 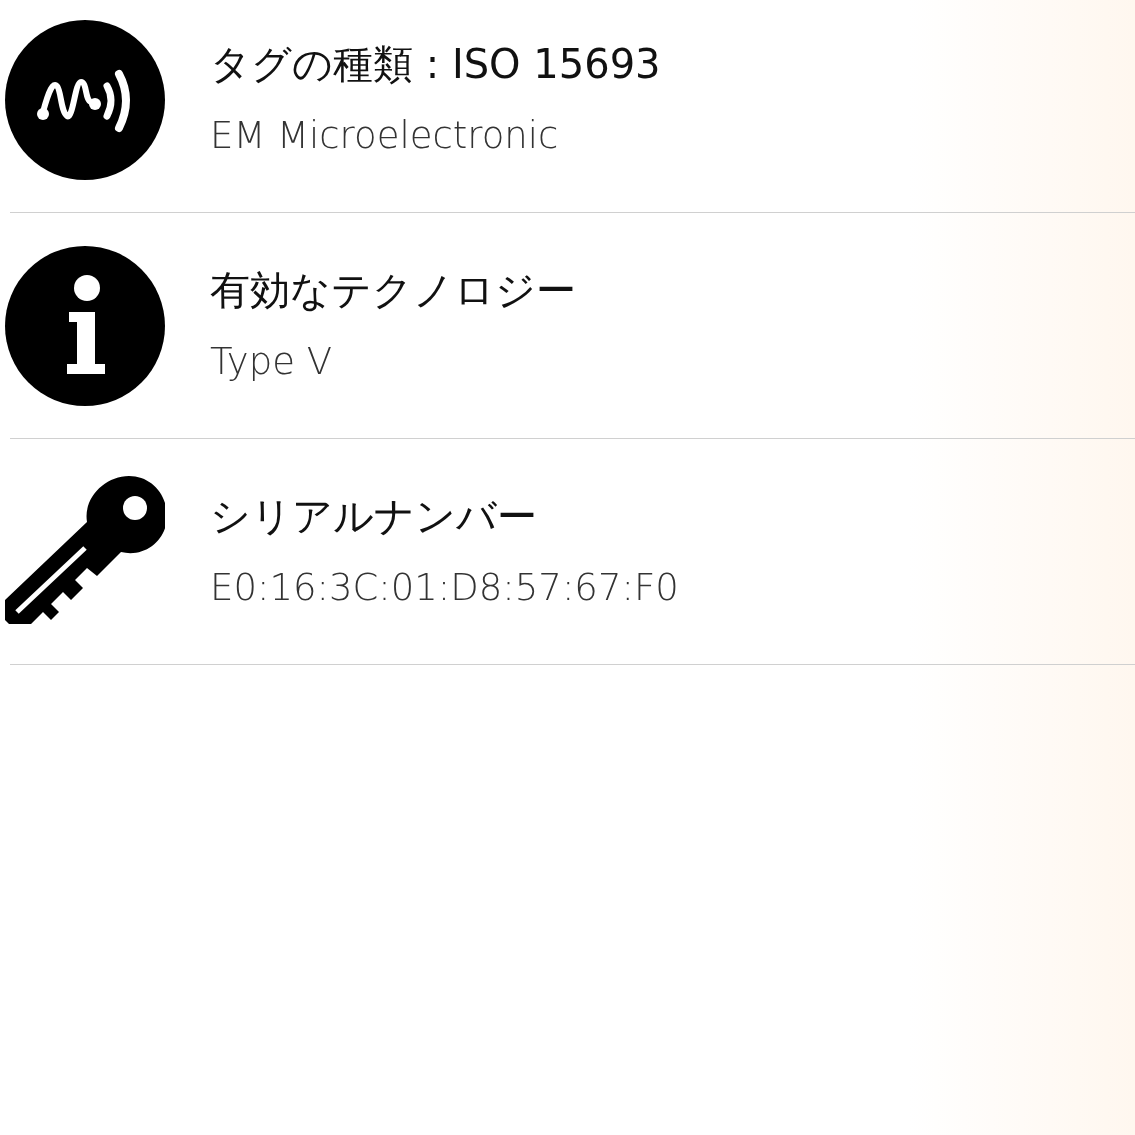 What do you see at coordinates (272, 361) in the screenshot?
I see `item-value: Type V` at bounding box center [272, 361].